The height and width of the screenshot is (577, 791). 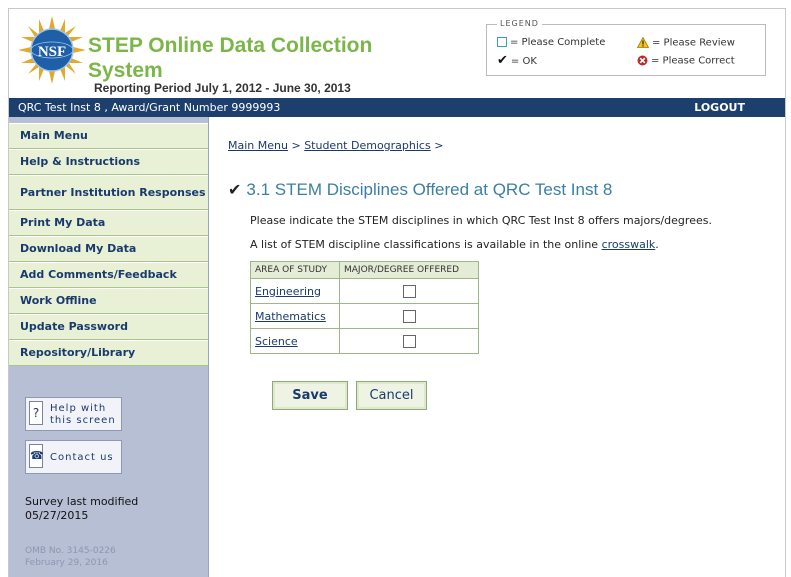 What do you see at coordinates (290, 316) in the screenshot?
I see `mathematics-link: Mathematics` at bounding box center [290, 316].